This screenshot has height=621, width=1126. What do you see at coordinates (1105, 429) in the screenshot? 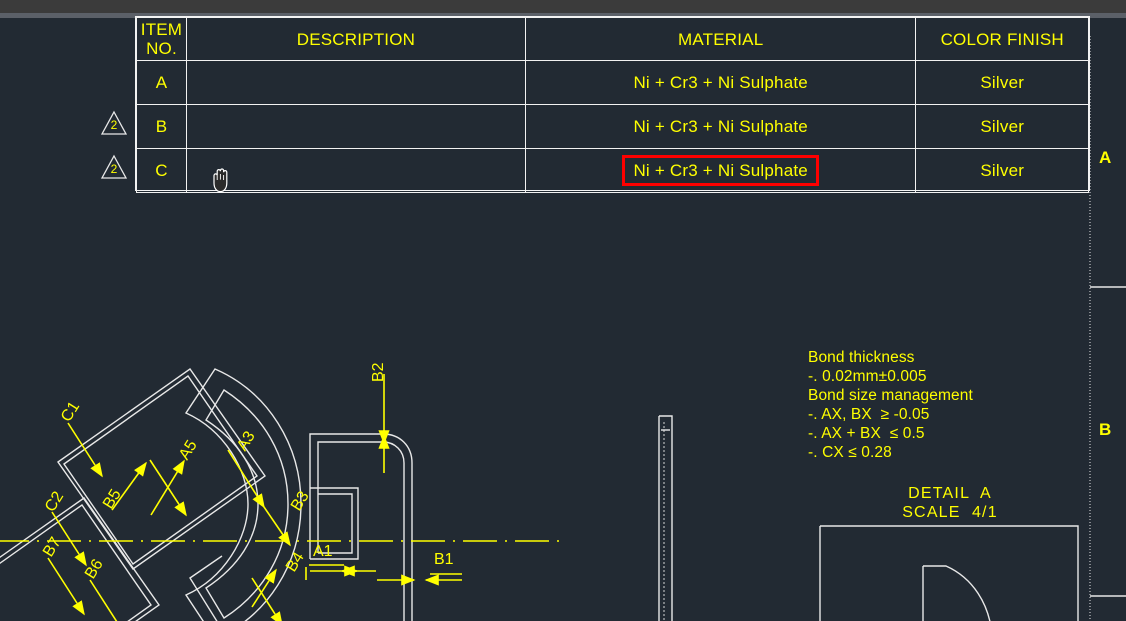
I see `zone-letter-b: B` at bounding box center [1105, 429].